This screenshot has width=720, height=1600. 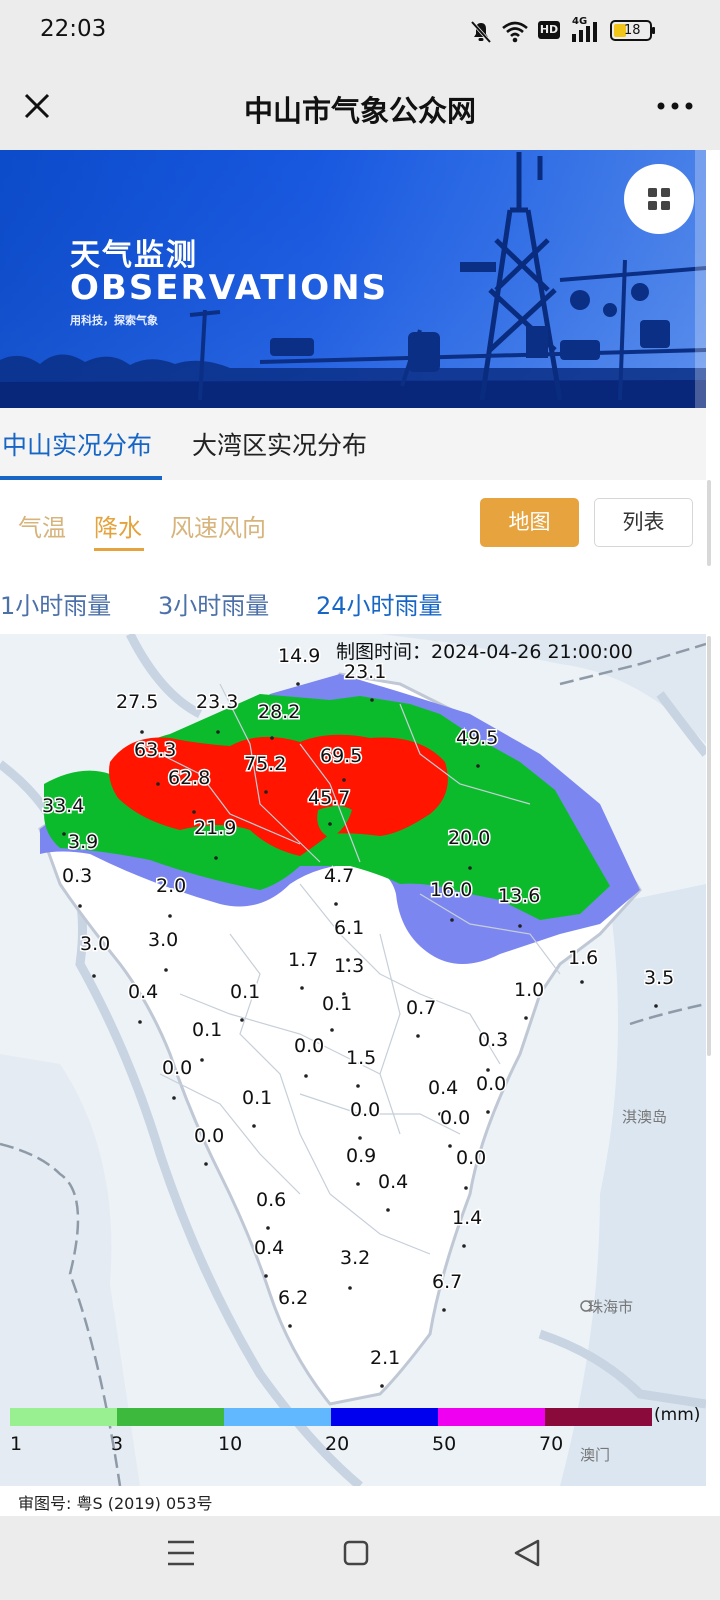 What do you see at coordinates (356, 1553) in the screenshot?
I see `home-square-icon` at bounding box center [356, 1553].